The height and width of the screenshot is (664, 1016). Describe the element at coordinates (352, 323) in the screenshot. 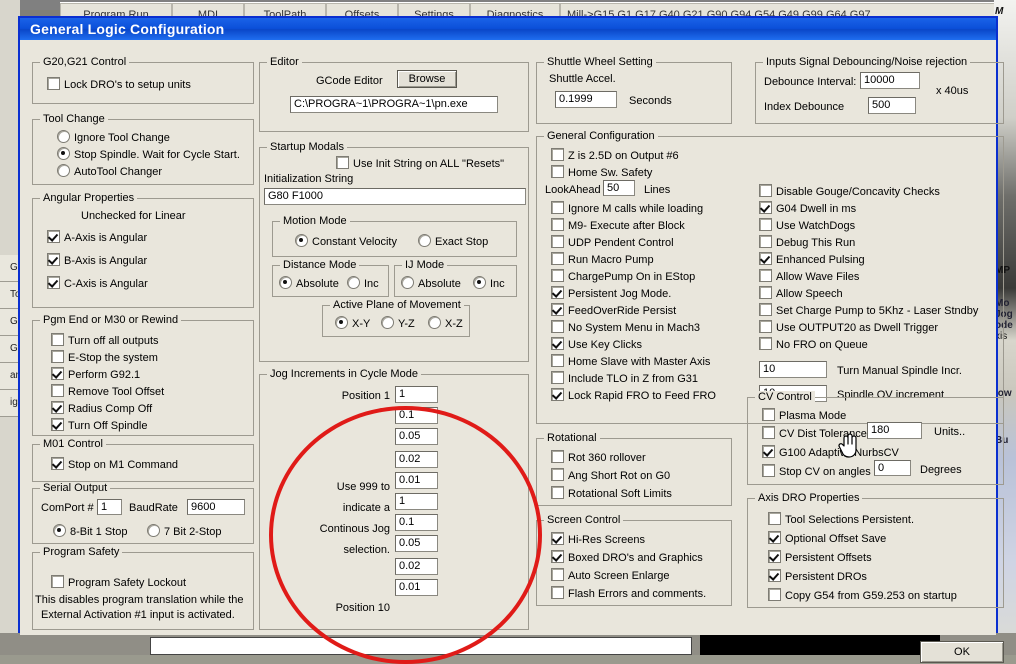

I see `radio-plane-xy: X-Y` at that location.